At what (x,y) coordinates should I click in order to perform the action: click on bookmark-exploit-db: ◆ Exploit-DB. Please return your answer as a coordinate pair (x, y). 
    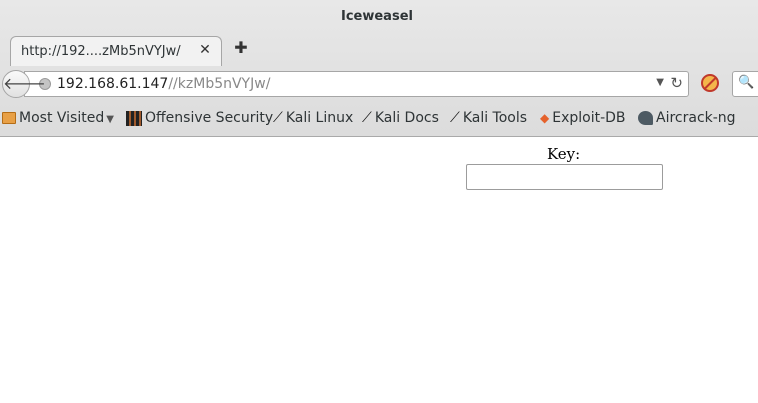
    Looking at the image, I should click on (583, 120).